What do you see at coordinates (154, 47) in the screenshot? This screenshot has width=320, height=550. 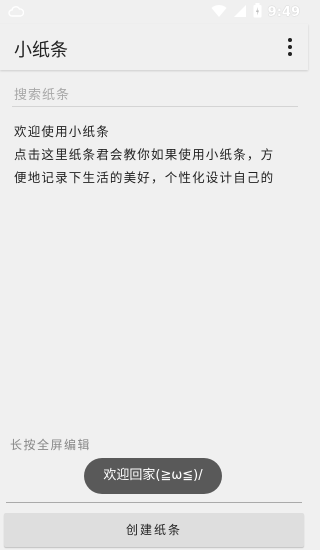 I see `app-bar: 小纸条` at bounding box center [154, 47].